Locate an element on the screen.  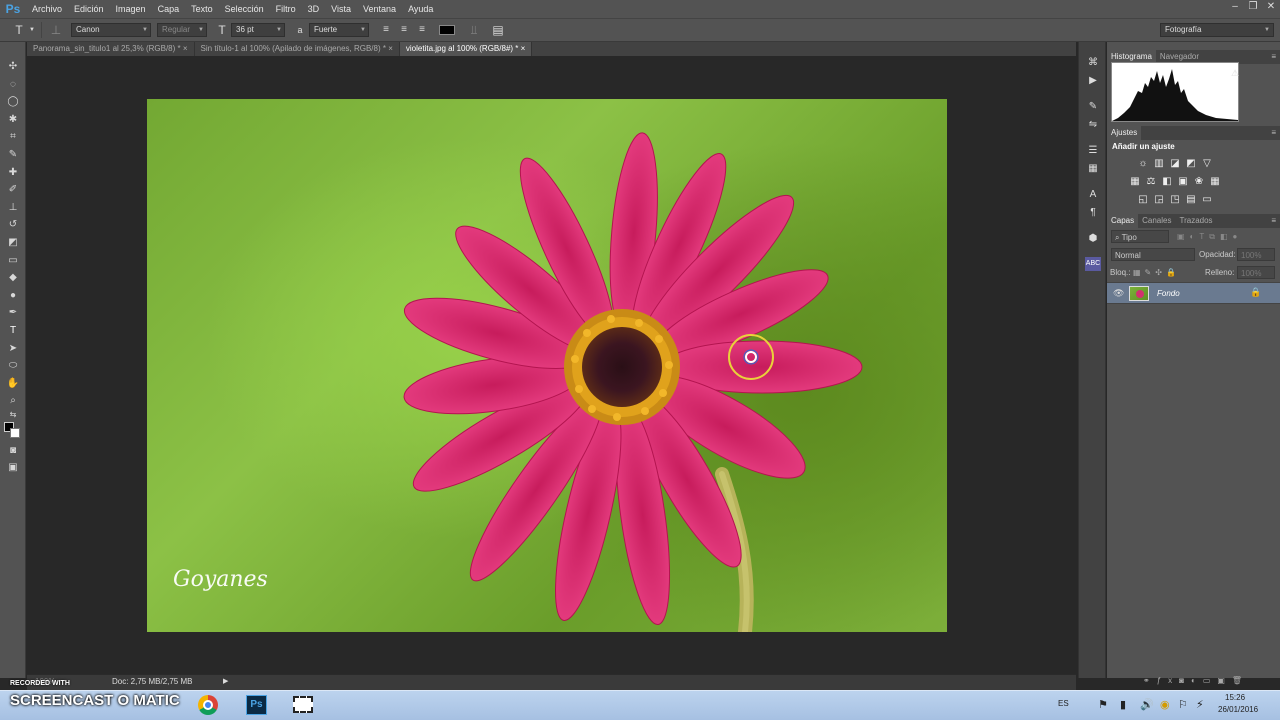
dodge-tool-icon: ● is located at coordinates (13, 296).